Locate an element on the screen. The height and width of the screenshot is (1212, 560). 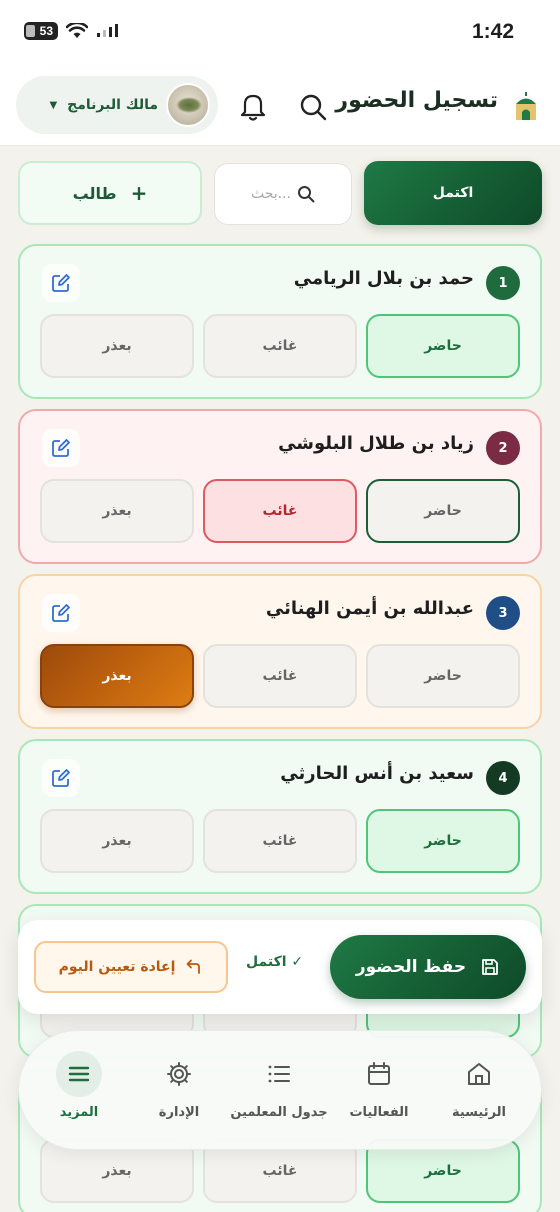
toolbar: اكتمل بحث... طالب + is located at coordinates (280, 193).